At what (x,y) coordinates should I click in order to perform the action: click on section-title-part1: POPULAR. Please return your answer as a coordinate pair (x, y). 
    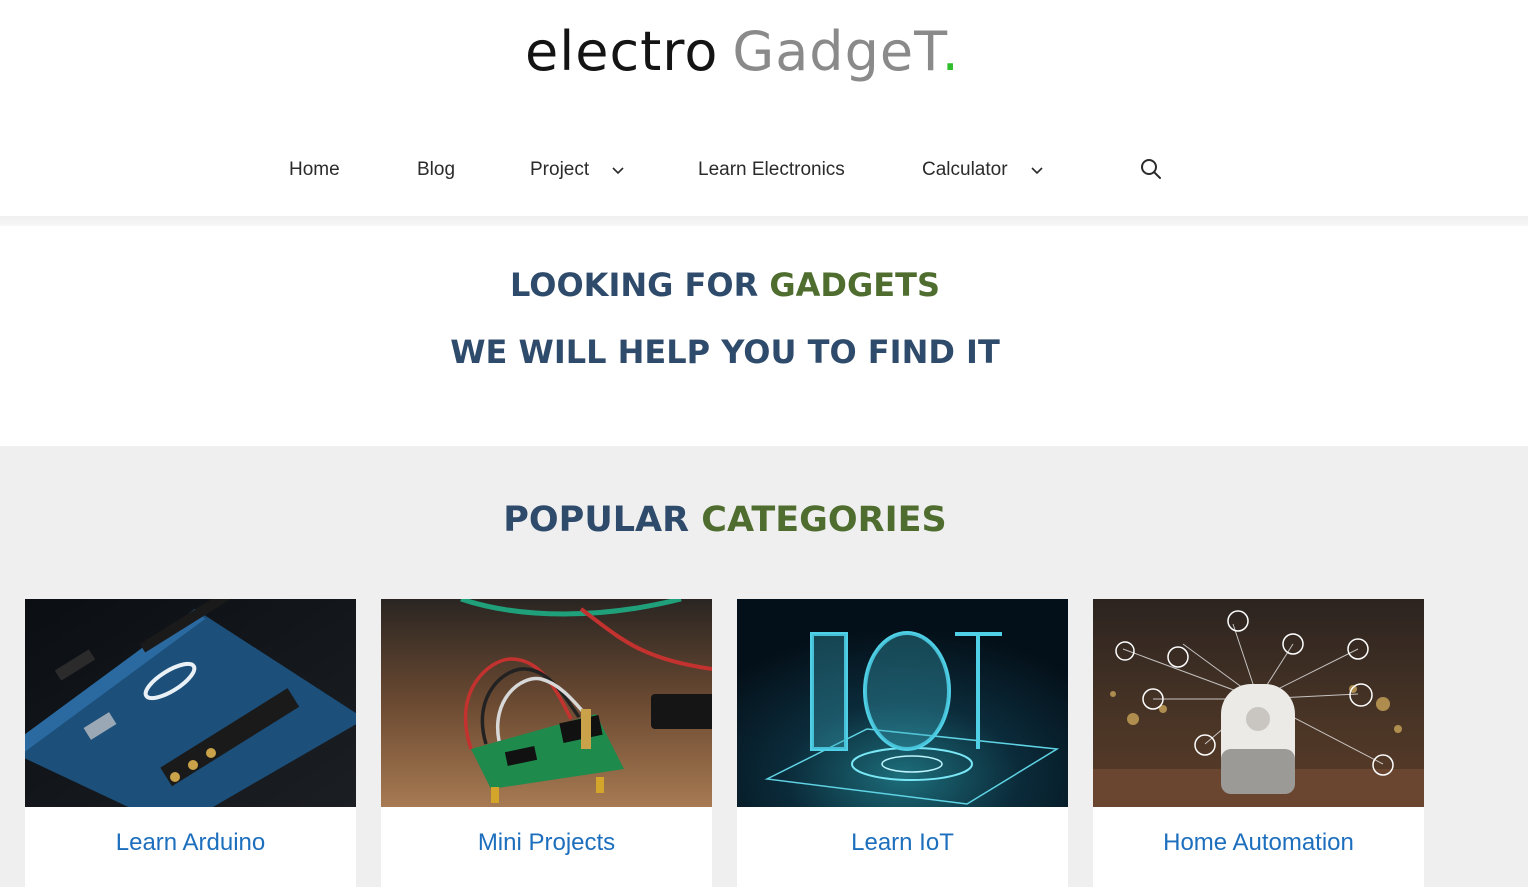
    Looking at the image, I should click on (602, 520).